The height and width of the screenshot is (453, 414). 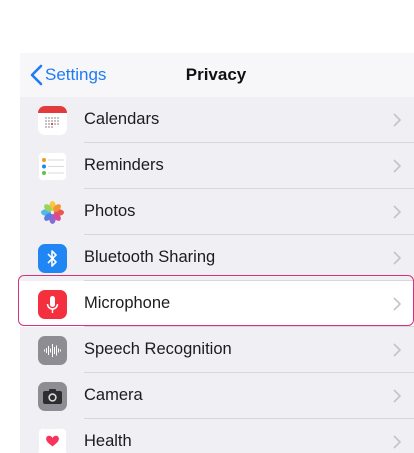 What do you see at coordinates (124, 165) in the screenshot?
I see `list-item-label: Reminders` at bounding box center [124, 165].